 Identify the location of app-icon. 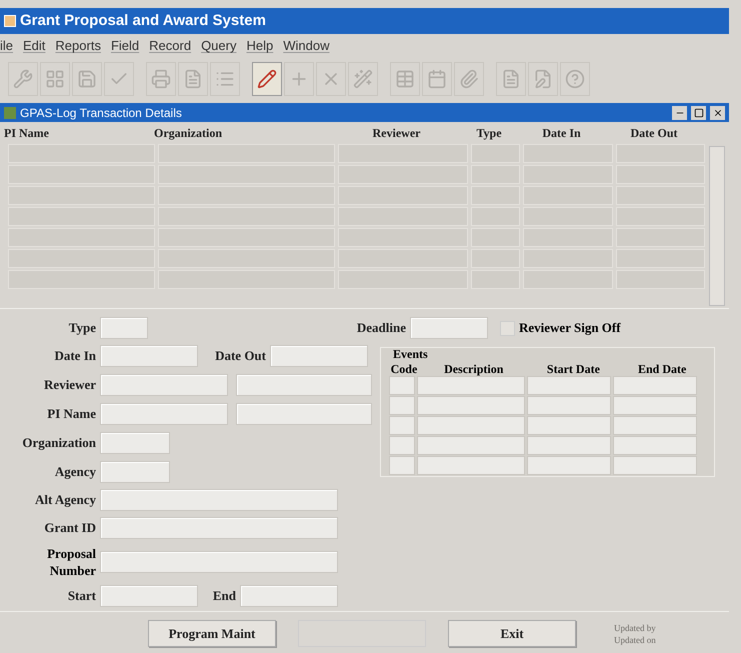
(10, 21).